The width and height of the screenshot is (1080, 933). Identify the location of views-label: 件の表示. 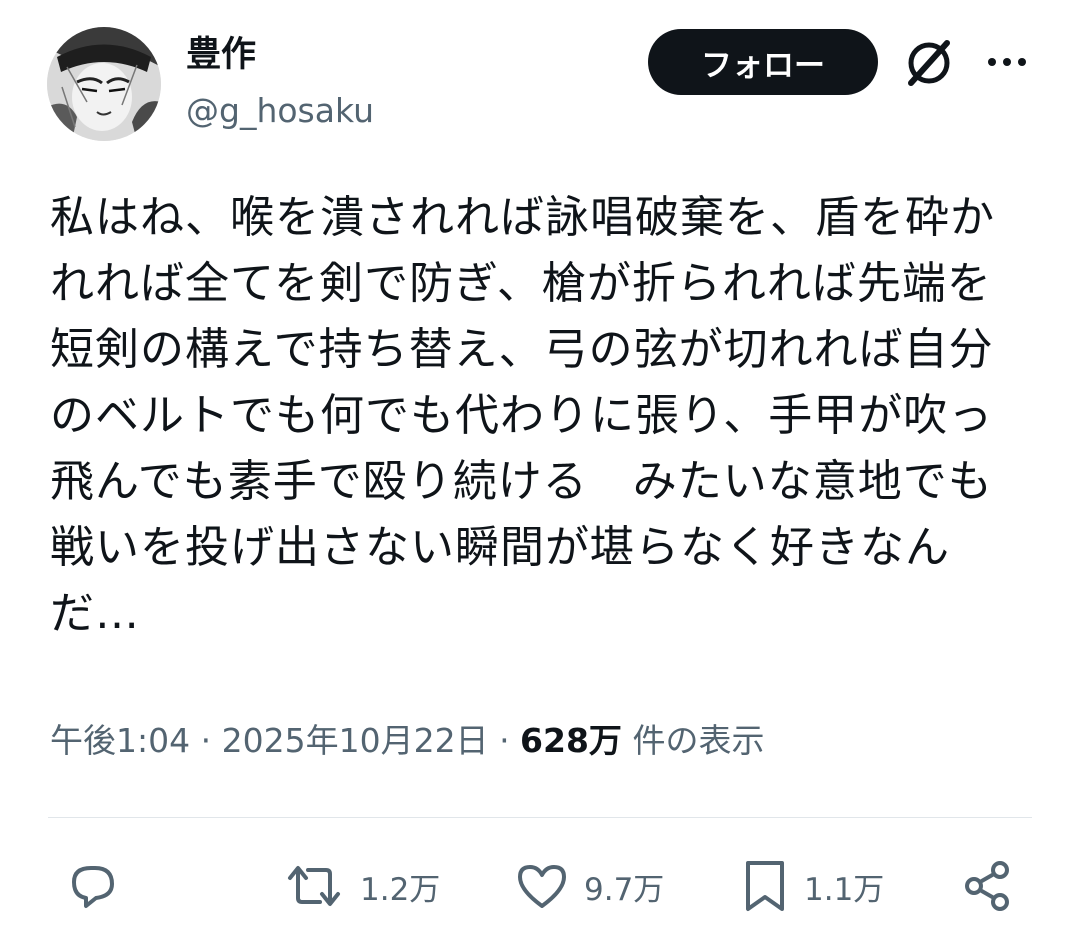
(698, 740).